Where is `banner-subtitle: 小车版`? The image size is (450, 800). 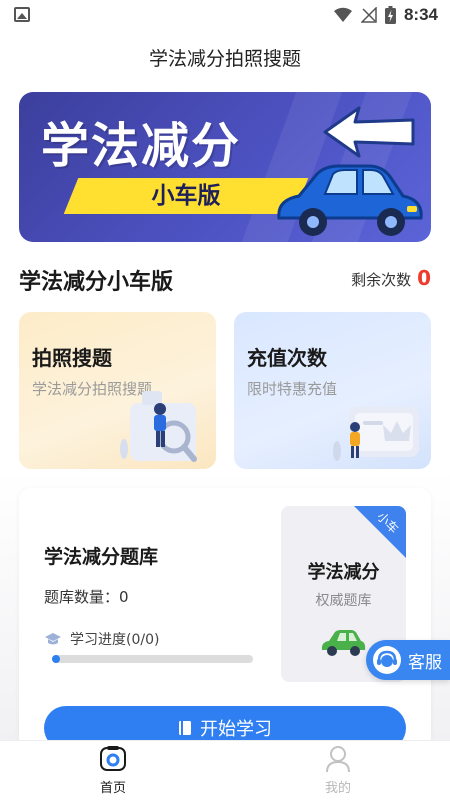 banner-subtitle: 小车版 is located at coordinates (186, 196).